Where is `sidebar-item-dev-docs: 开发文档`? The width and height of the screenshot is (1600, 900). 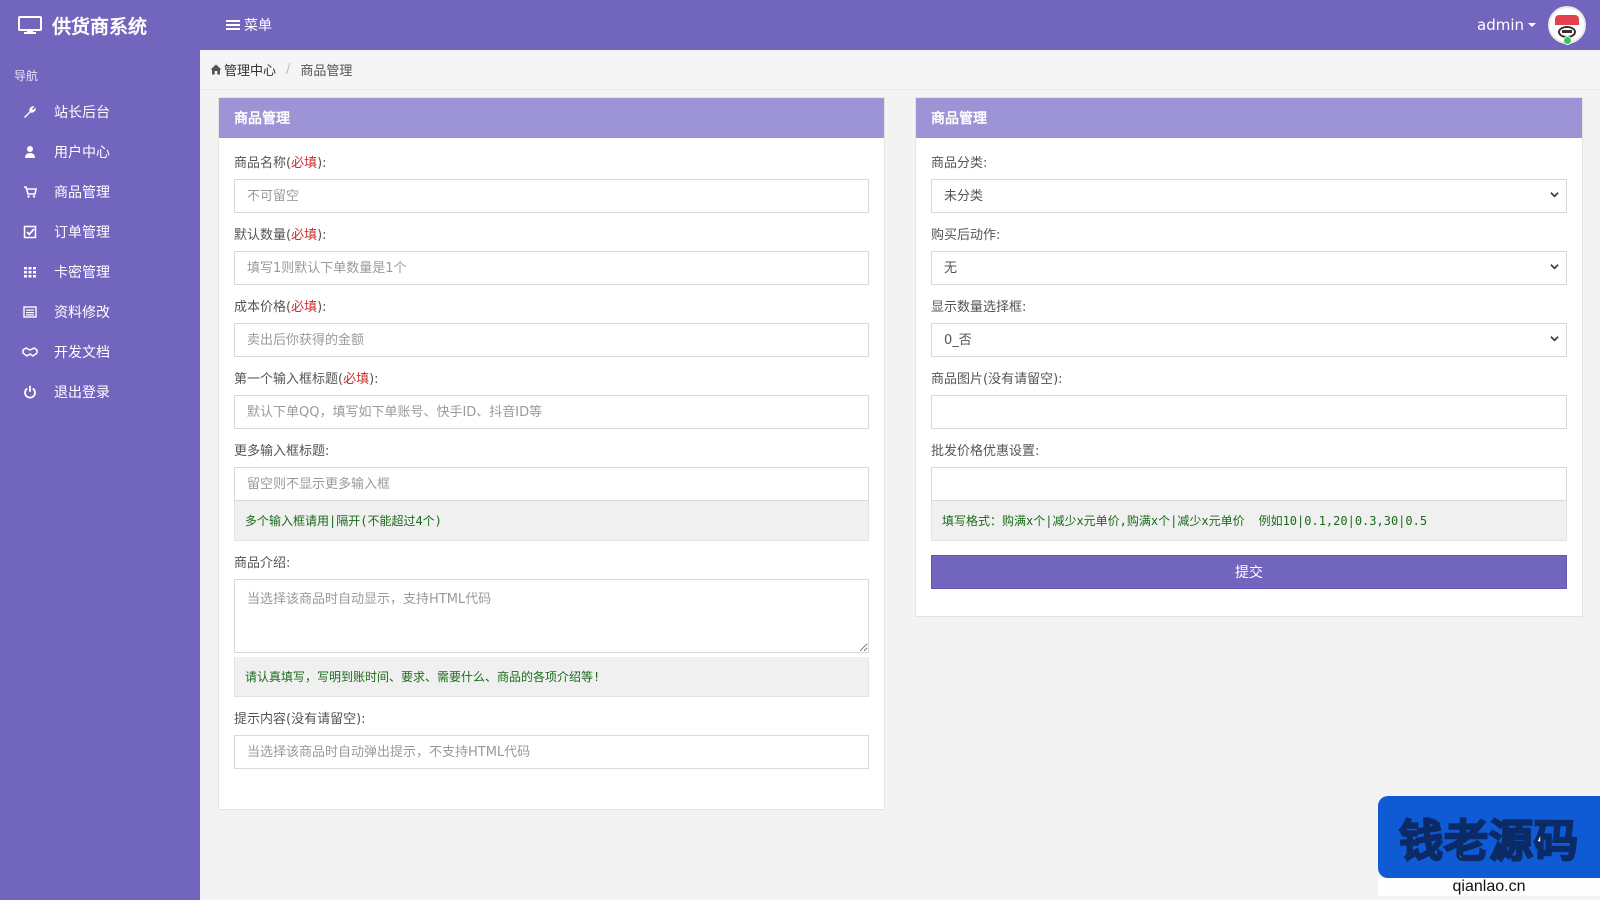
sidebar-item-dev-docs: 开发文档 is located at coordinates (100, 352).